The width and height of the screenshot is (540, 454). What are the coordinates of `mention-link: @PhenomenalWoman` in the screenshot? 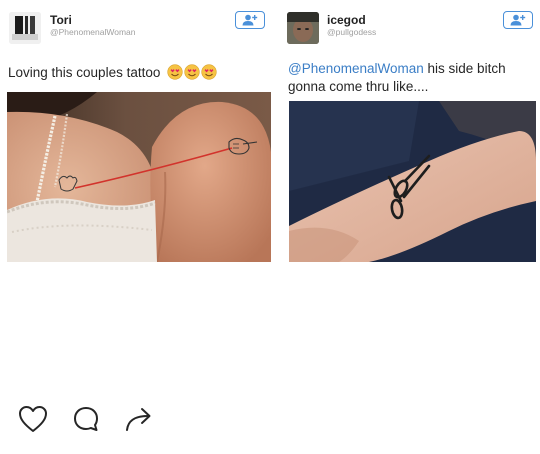 It's located at (356, 68).